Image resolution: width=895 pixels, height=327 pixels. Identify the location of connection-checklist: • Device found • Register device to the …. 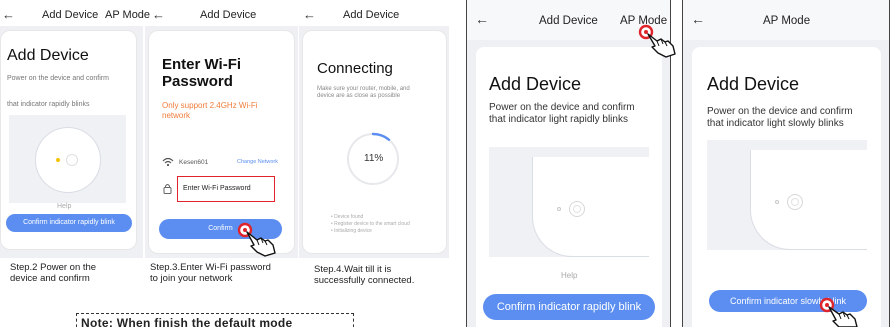
(370, 224).